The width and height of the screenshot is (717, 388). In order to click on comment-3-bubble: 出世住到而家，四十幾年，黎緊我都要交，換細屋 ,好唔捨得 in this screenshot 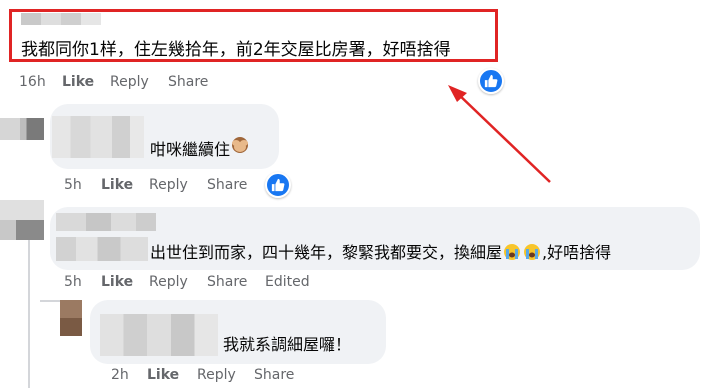, I will do `click(375, 238)`.